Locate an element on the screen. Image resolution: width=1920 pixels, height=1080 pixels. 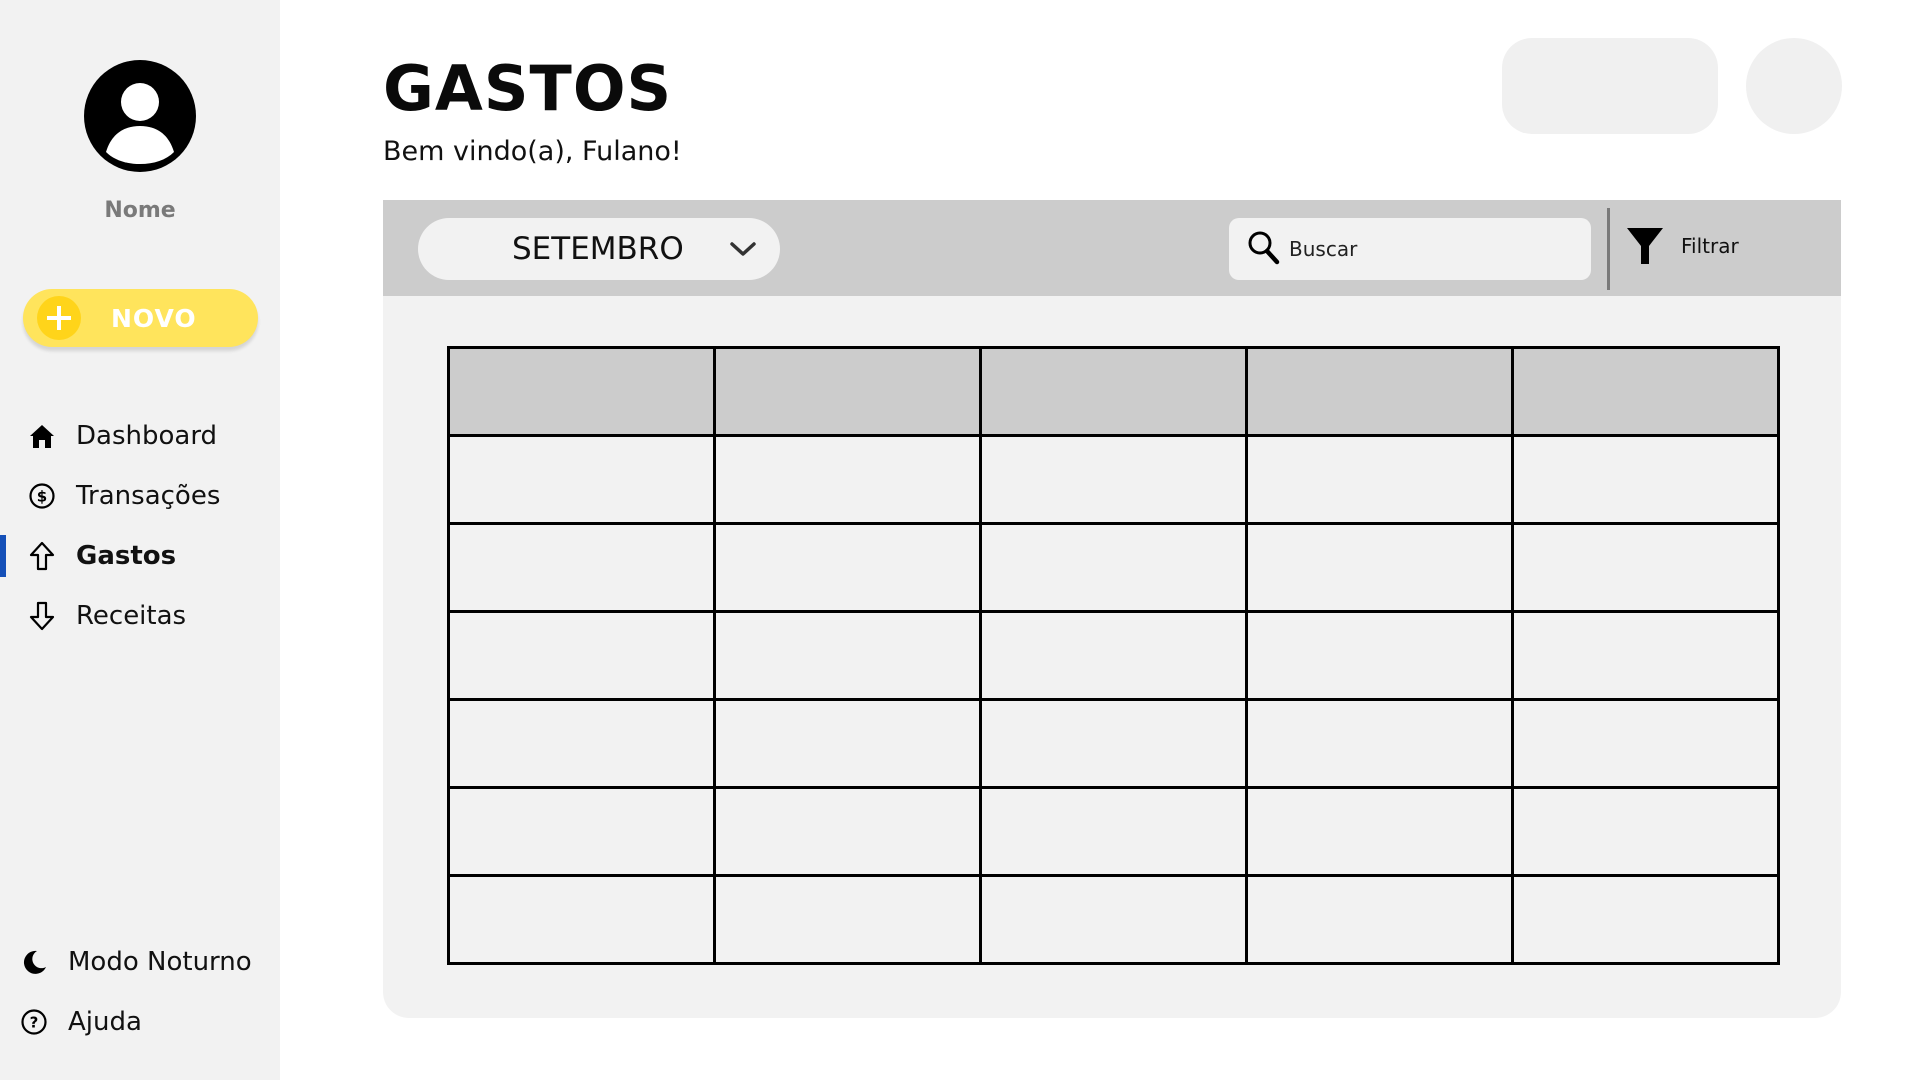
sidebar-item-label: Receitas is located at coordinates (131, 616).